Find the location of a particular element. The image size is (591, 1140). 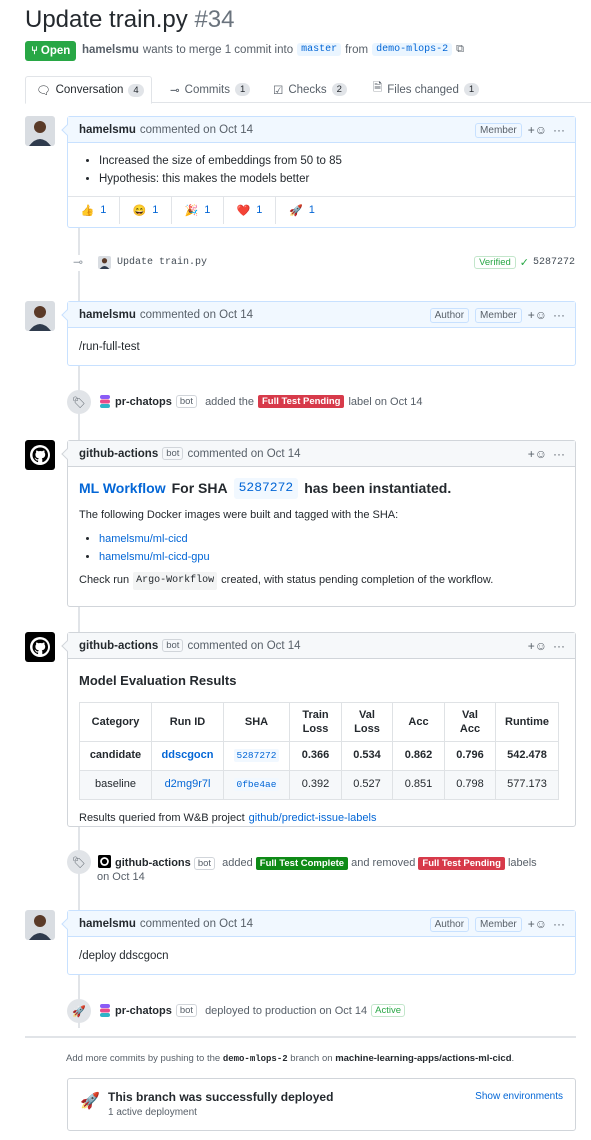

head-branch: demo-mlops-2 is located at coordinates (412, 49).